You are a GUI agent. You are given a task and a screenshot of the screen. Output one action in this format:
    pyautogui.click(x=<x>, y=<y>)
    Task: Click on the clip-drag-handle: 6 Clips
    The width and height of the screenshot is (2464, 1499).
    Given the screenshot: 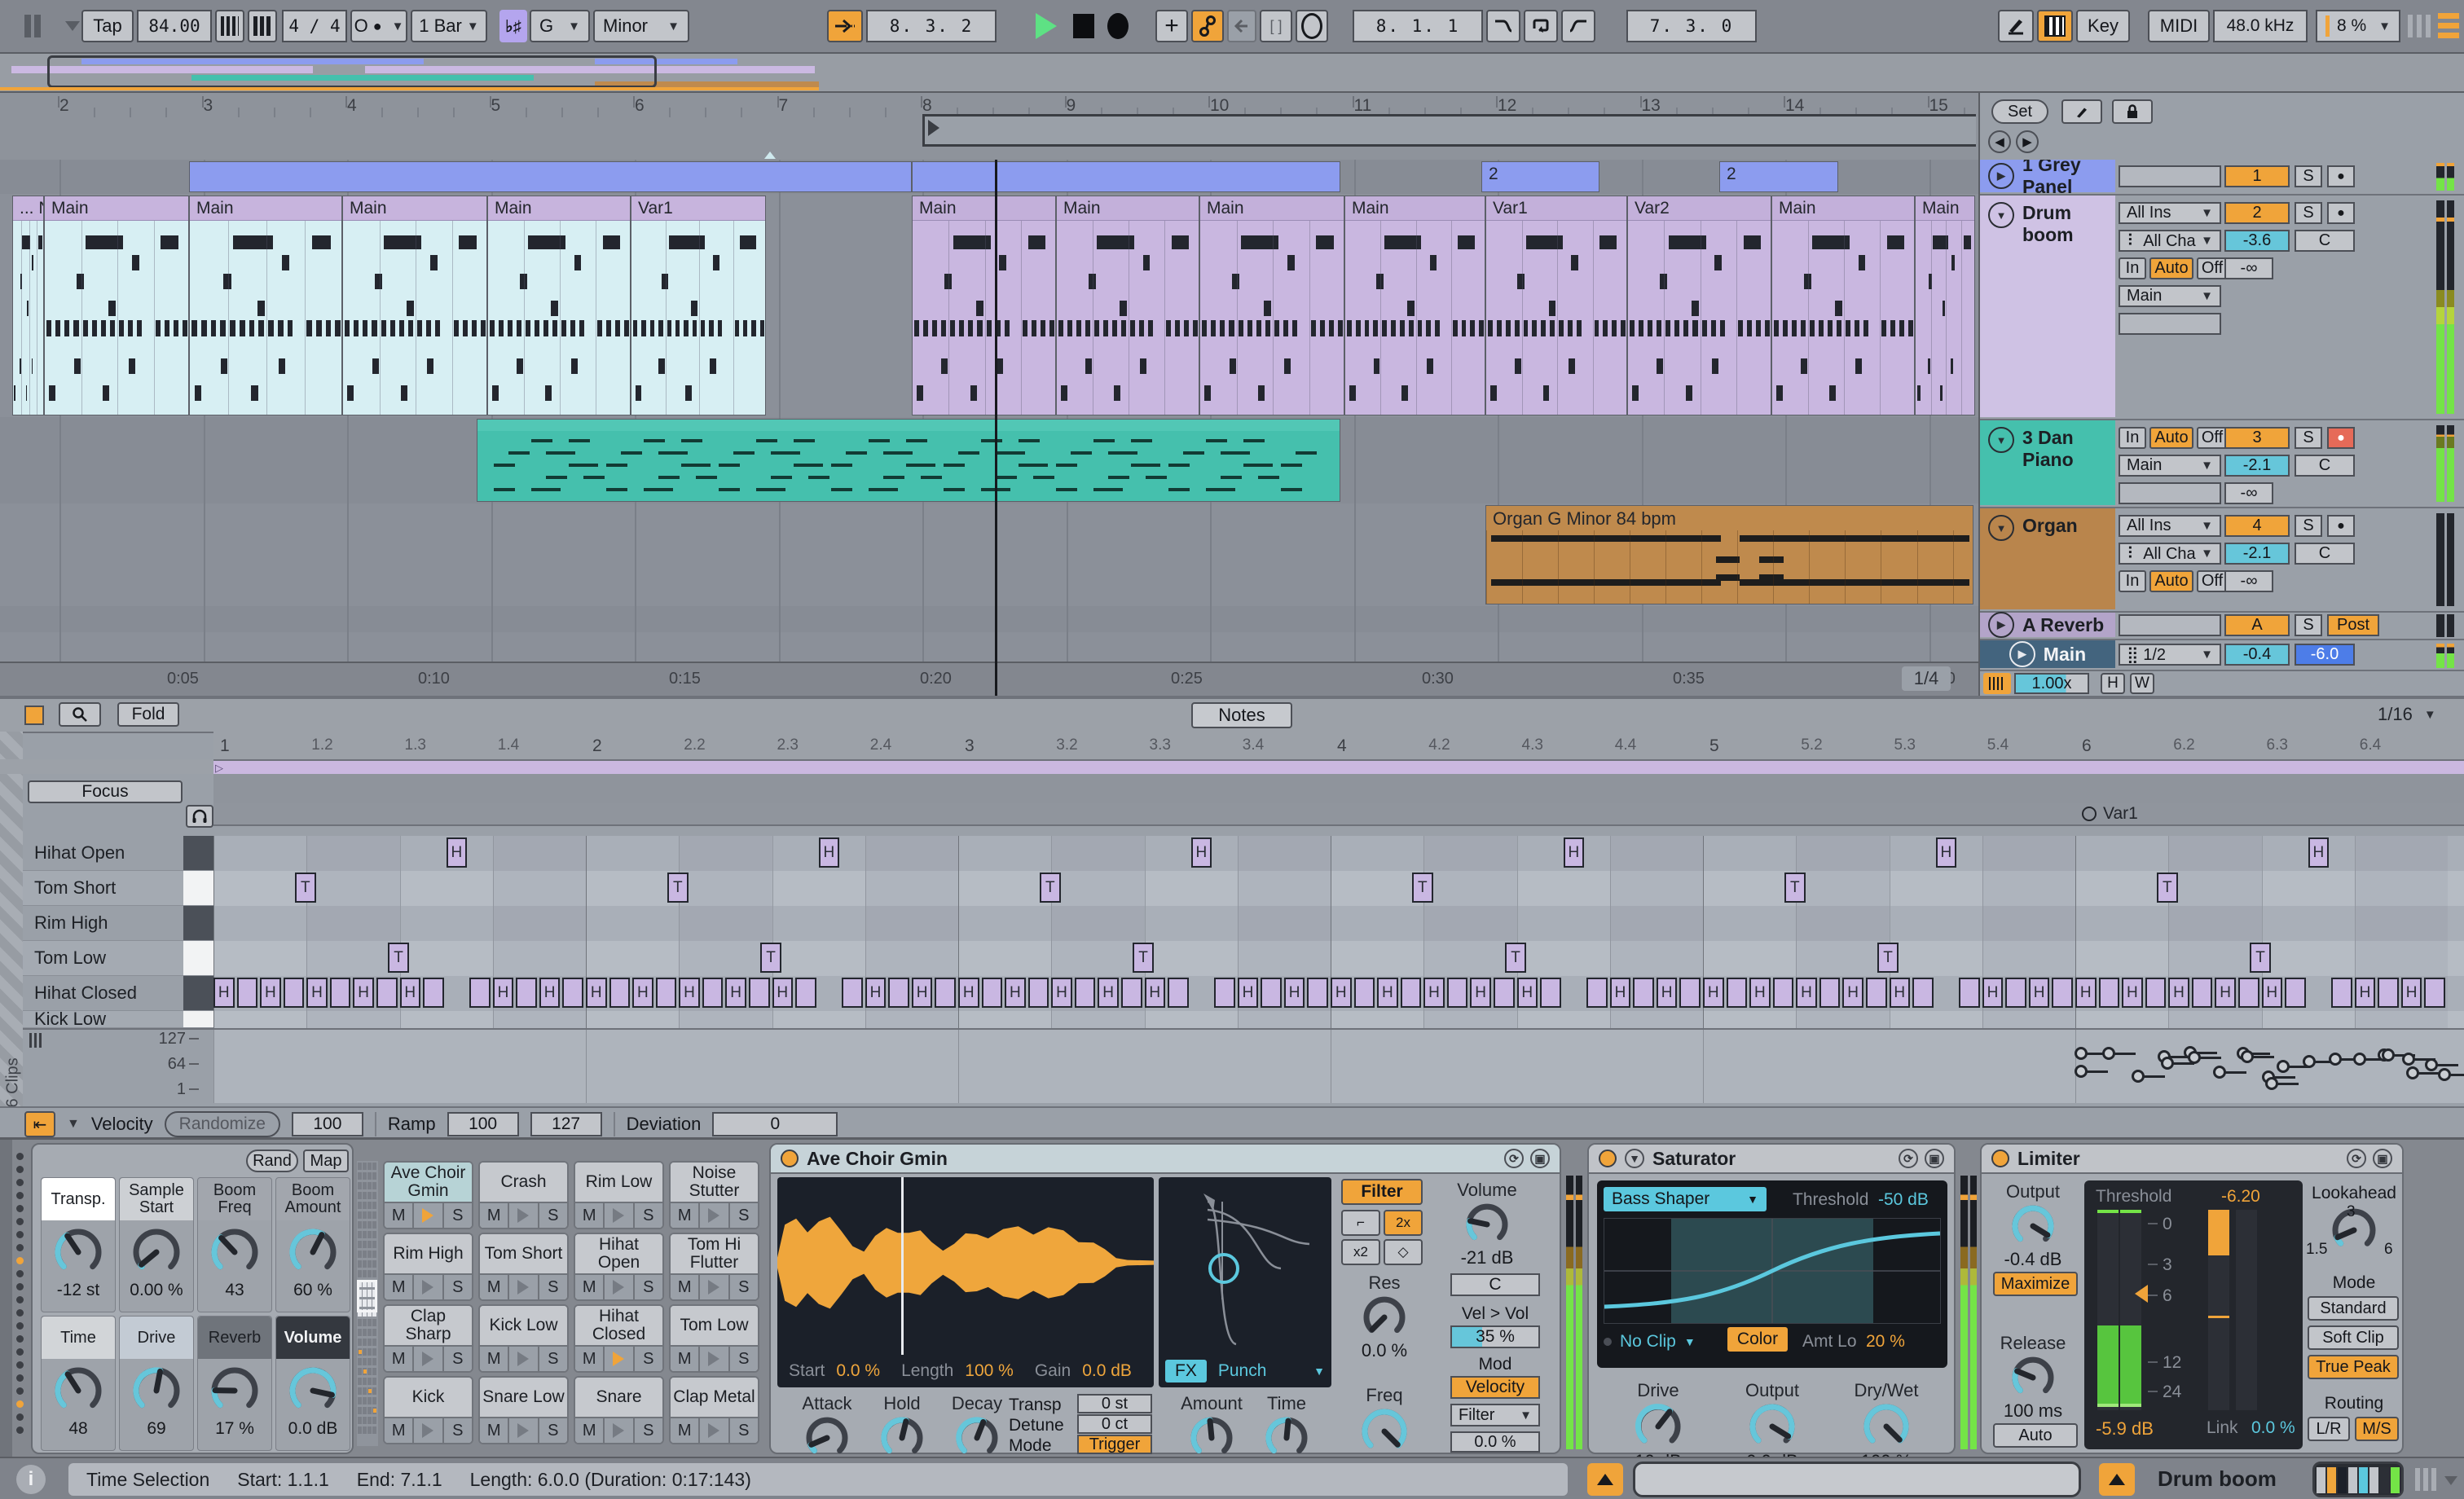 What is the action you would take?
    pyautogui.click(x=11, y=936)
    